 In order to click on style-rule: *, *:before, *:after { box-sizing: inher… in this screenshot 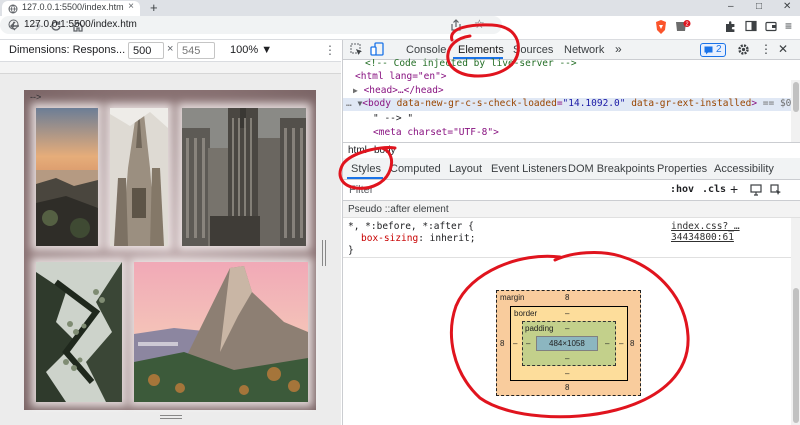, I will do `click(571, 238)`.